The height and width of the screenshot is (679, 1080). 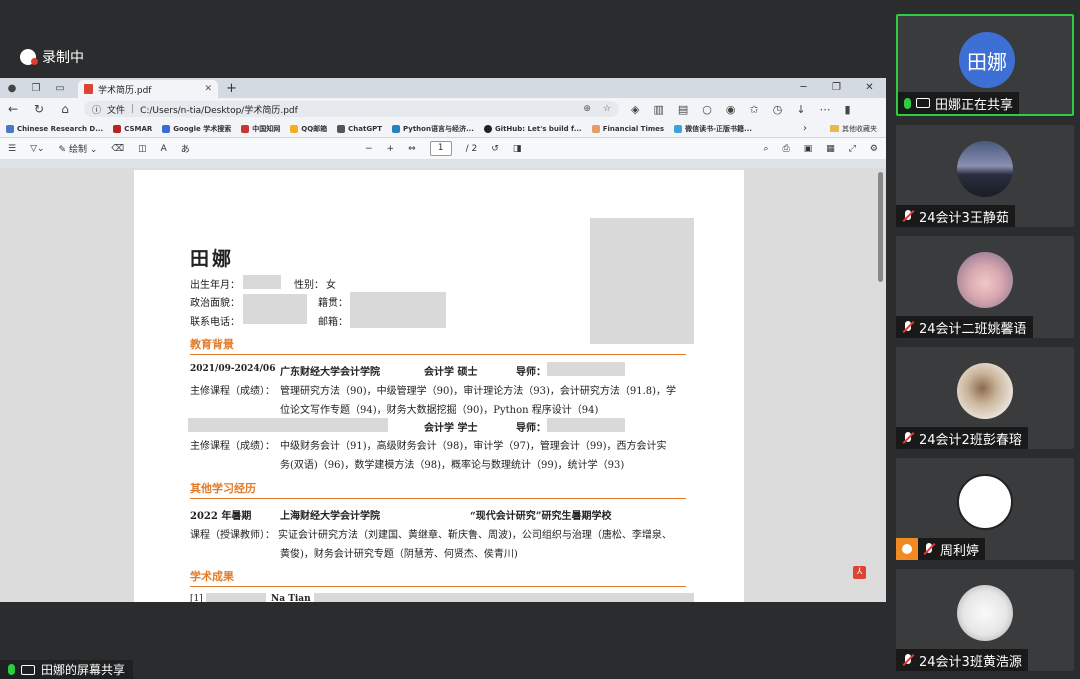 What do you see at coordinates (800, 109) in the screenshot?
I see `download-icon: ↓` at bounding box center [800, 109].